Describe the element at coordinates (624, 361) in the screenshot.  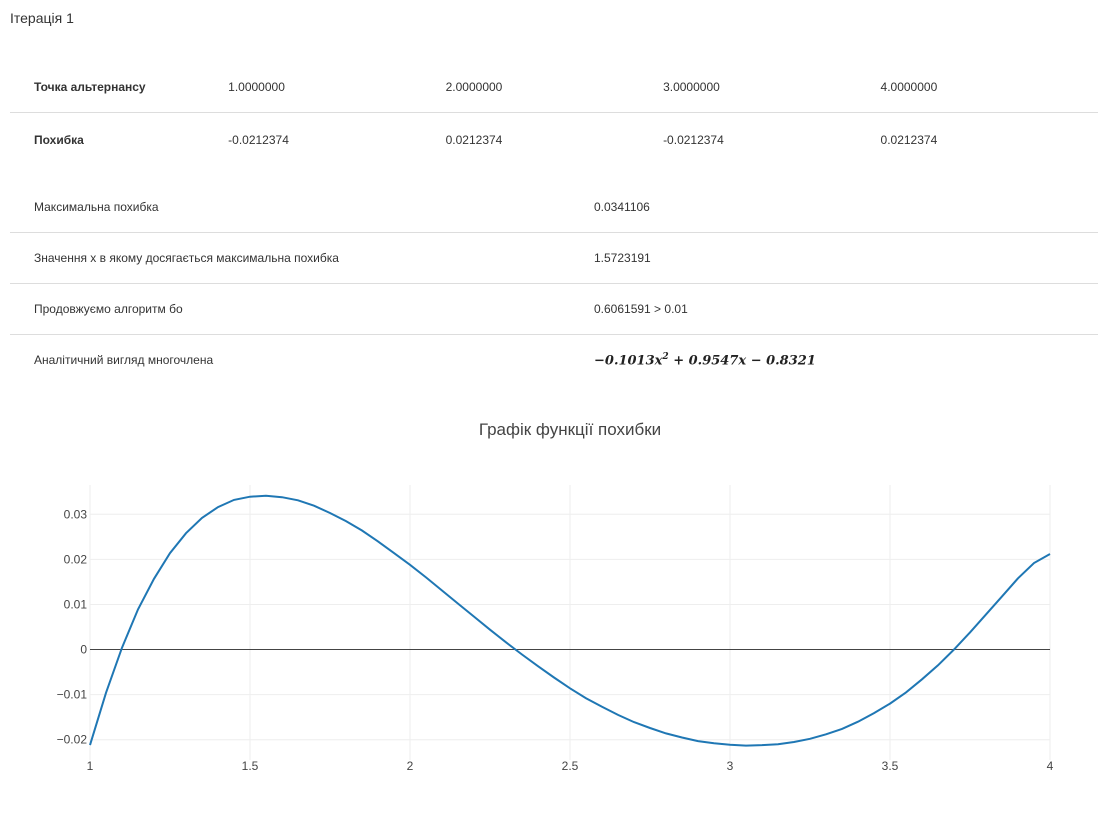
I see `poly-c2: −0.1013` at that location.